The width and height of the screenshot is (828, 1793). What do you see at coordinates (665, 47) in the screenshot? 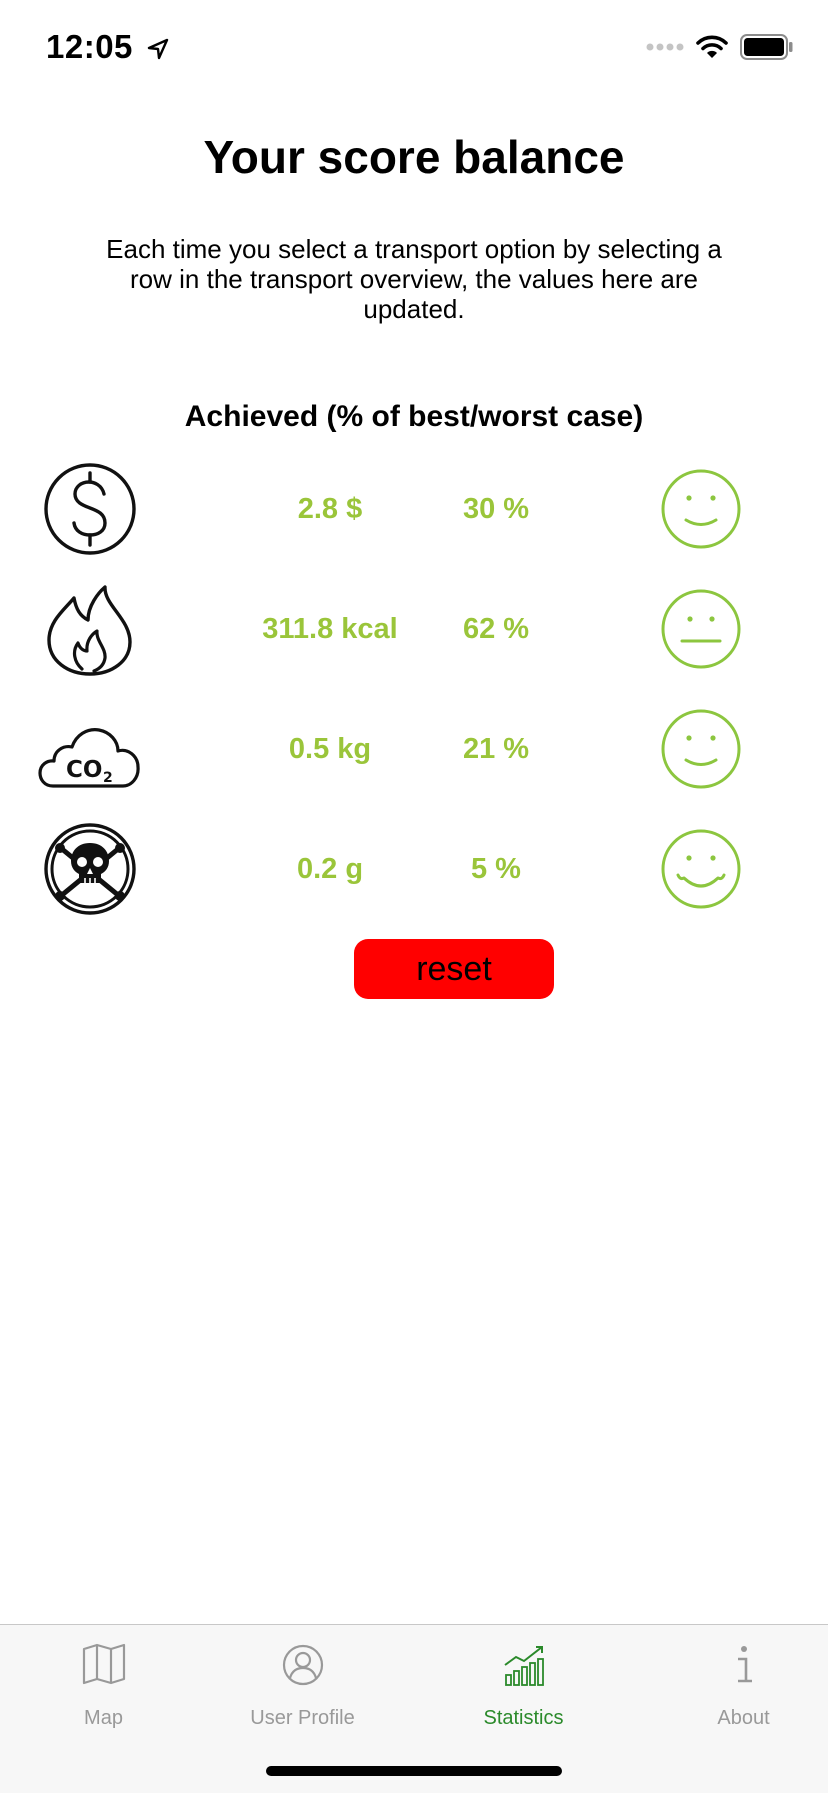
I see `signal-dots-icon` at bounding box center [665, 47].